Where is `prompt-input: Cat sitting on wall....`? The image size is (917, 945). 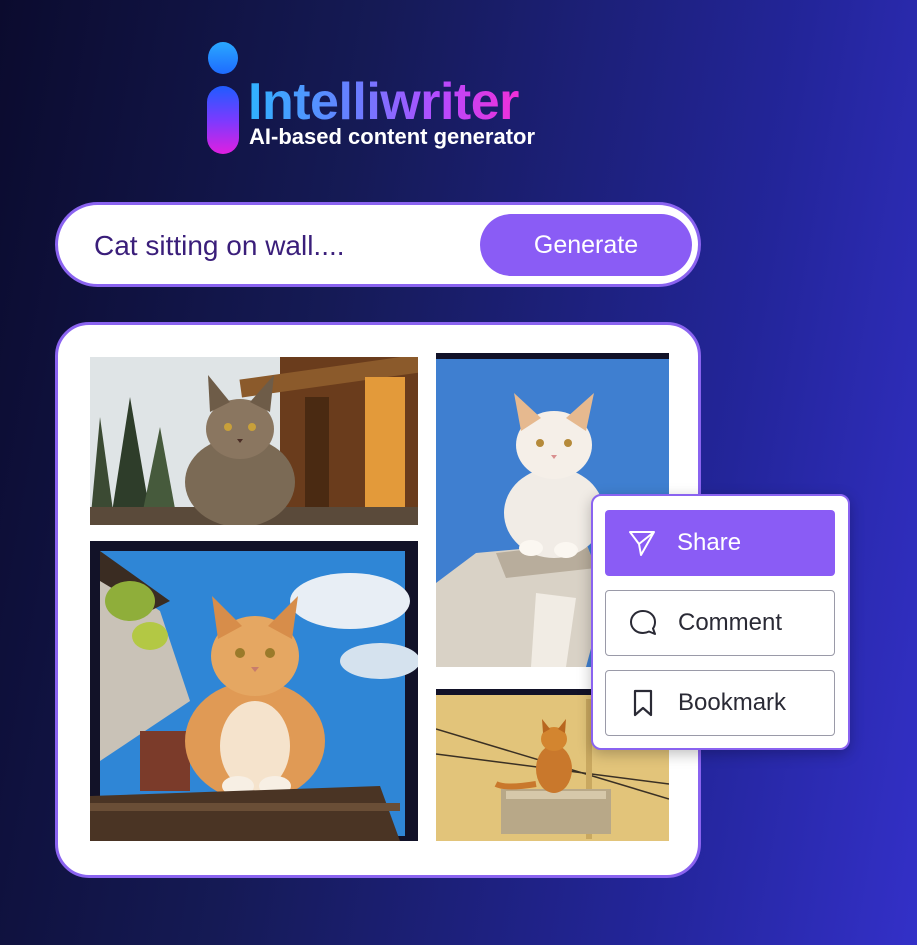
prompt-input: Cat sitting on wall.... is located at coordinates (219, 246).